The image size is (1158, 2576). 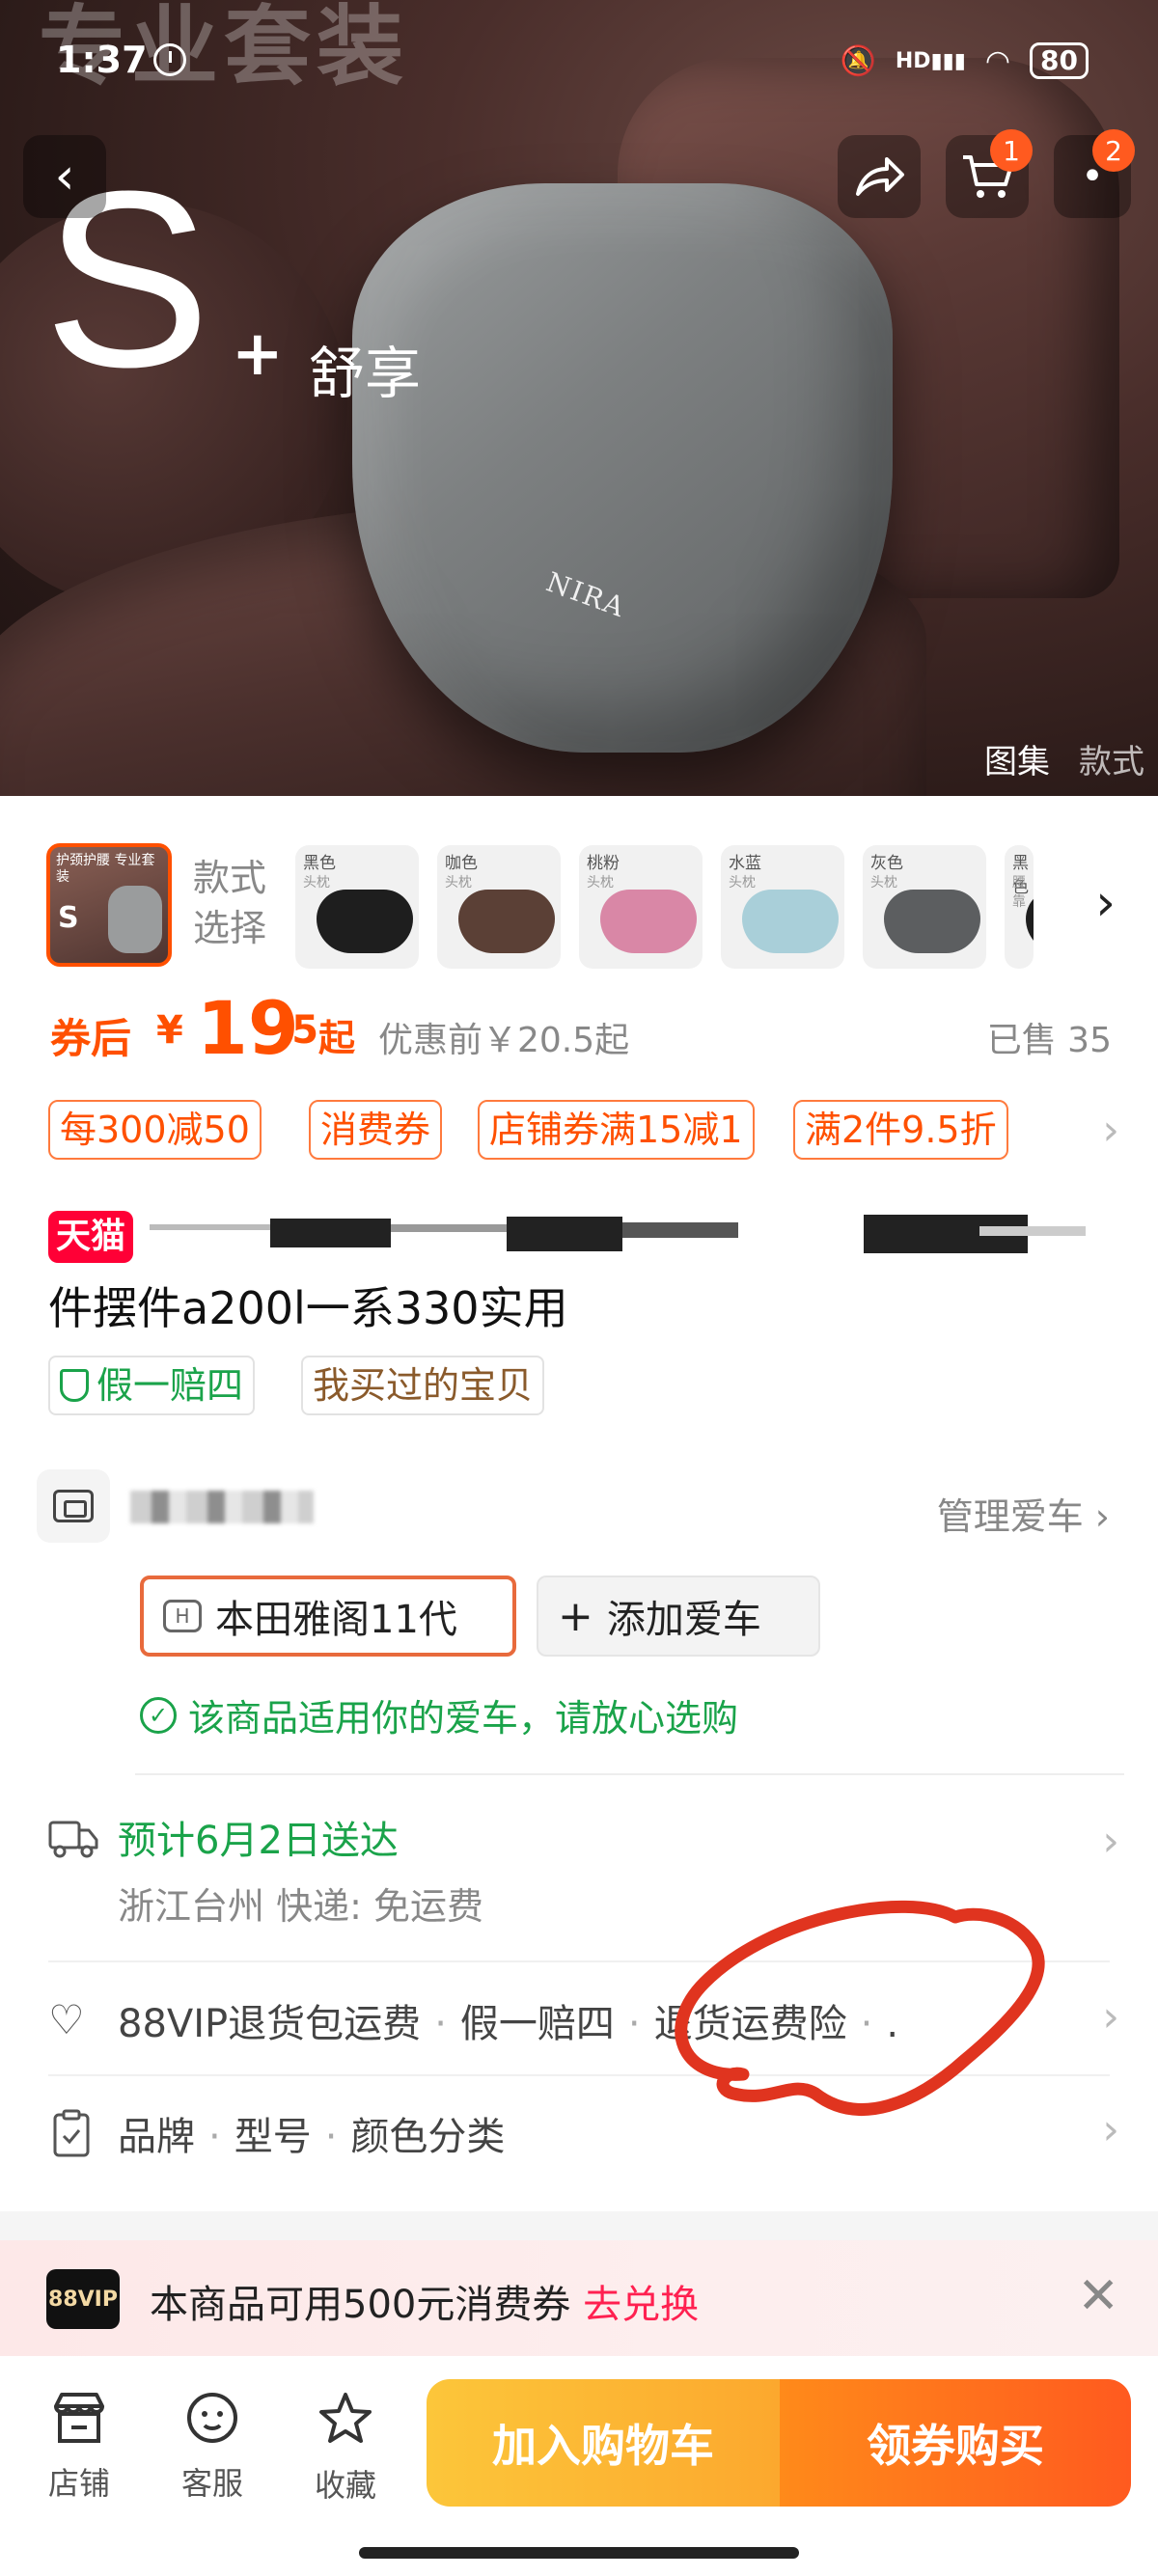 What do you see at coordinates (603, 2443) in the screenshot?
I see `add-to-cart-button: 加入购物车` at bounding box center [603, 2443].